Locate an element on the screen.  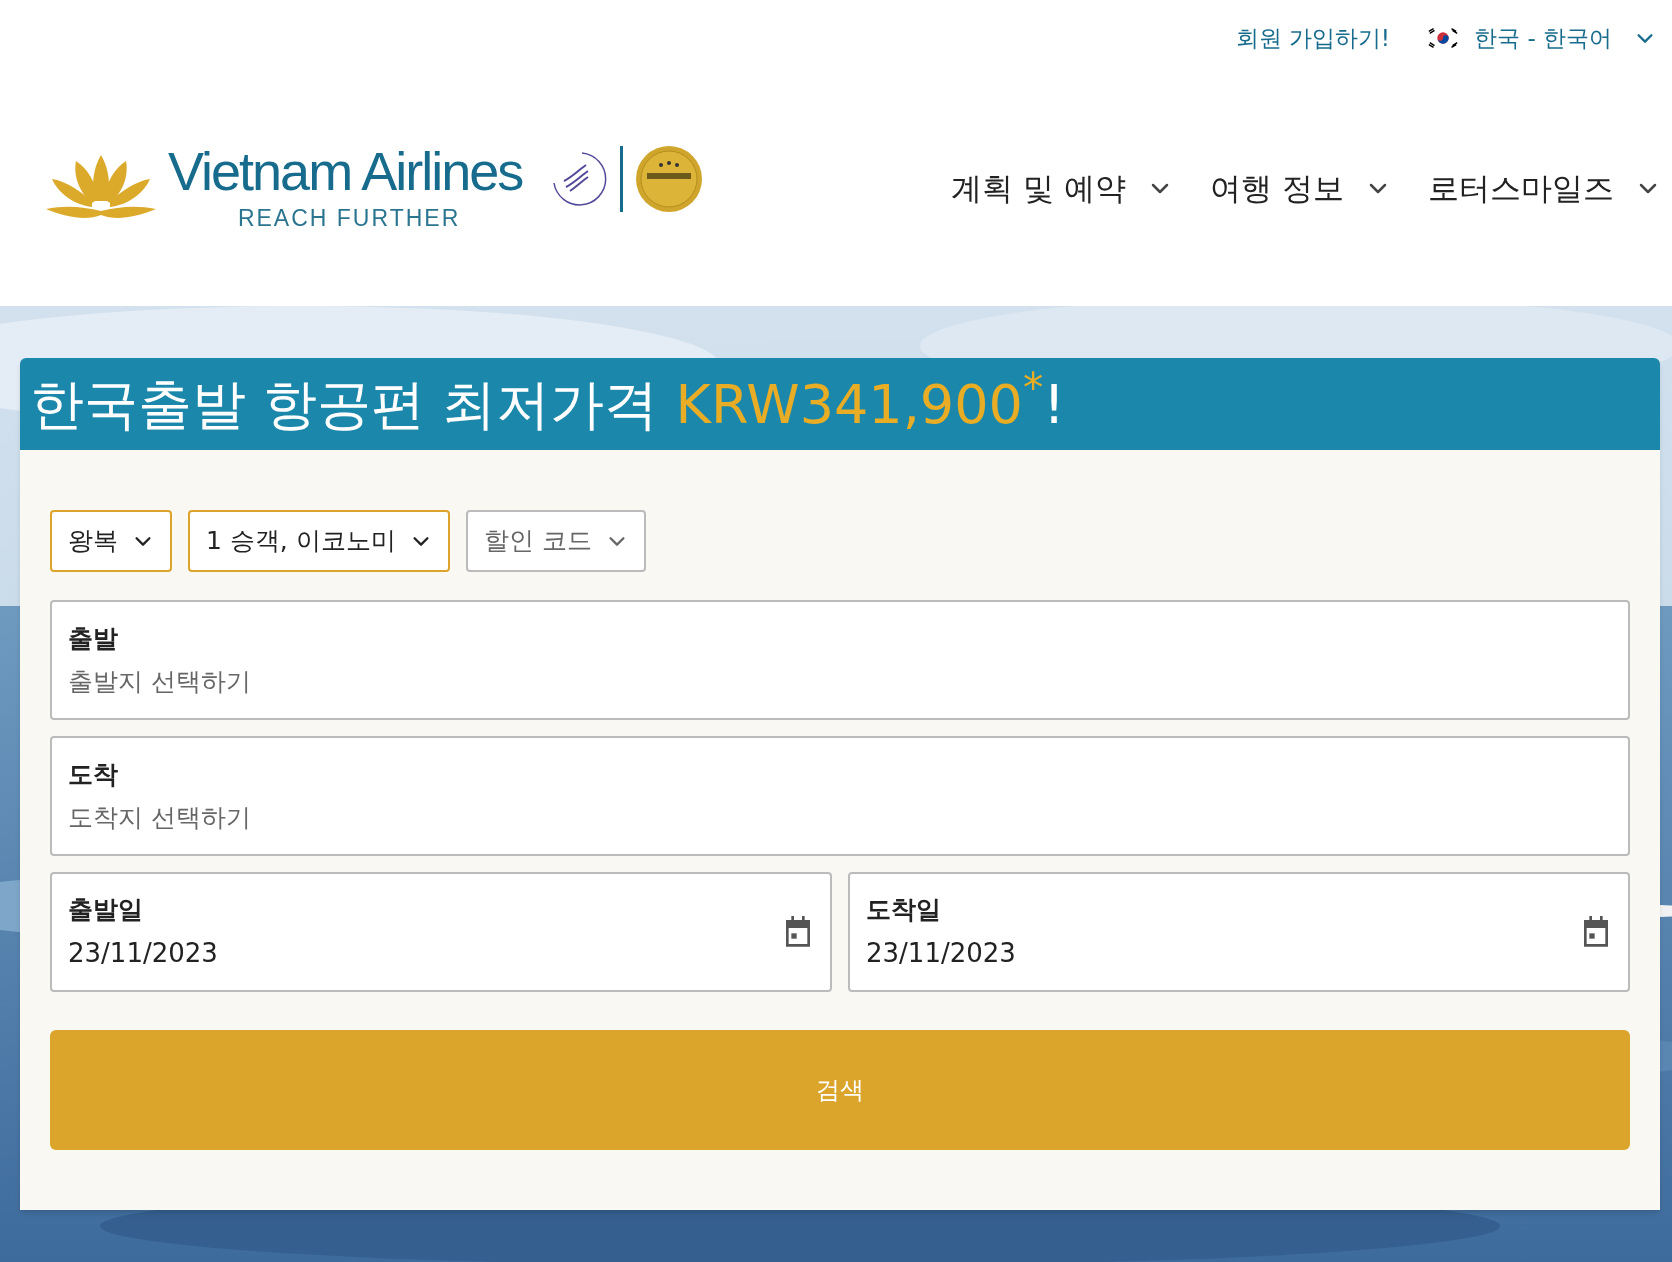
date-field: 출발일 23/11/2023 is located at coordinates (441, 932).